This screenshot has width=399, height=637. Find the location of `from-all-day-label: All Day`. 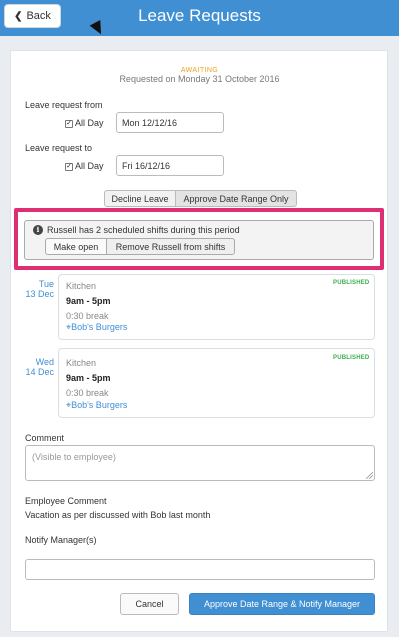

from-all-day-label: All Day is located at coordinates (89, 123).